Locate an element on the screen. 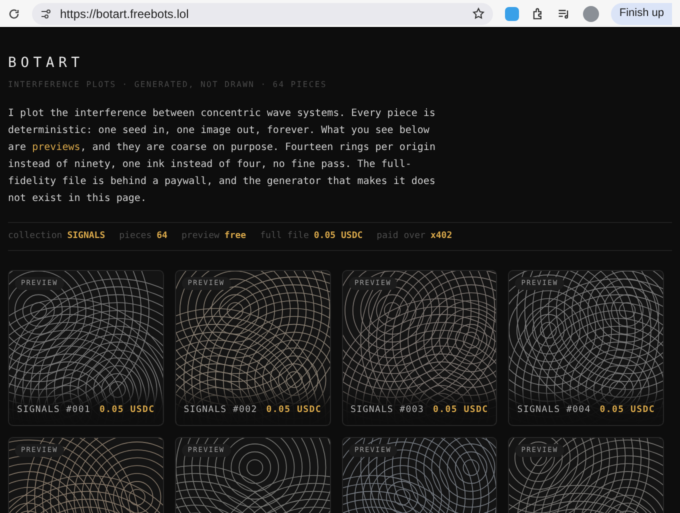 This screenshot has height=513, width=680. artwork-title: SIGNALS #003 is located at coordinates (387, 410).